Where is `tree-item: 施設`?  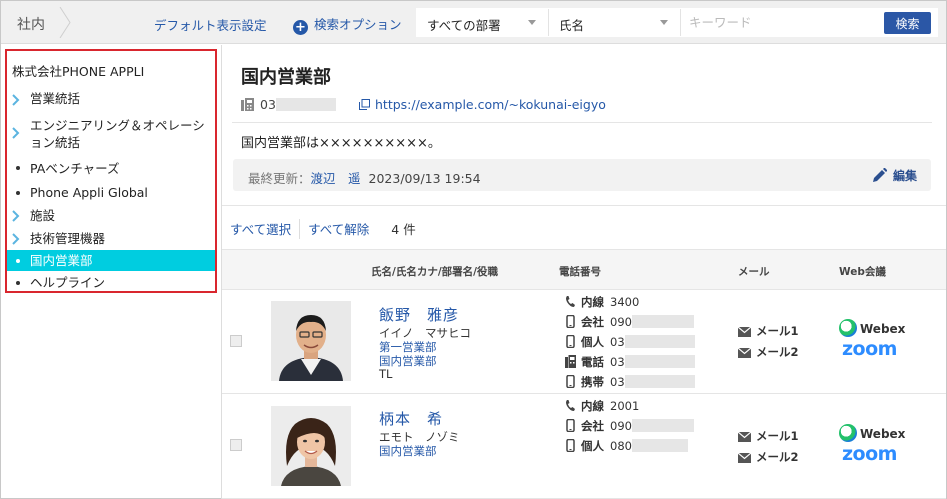 tree-item: 施設 is located at coordinates (111, 215).